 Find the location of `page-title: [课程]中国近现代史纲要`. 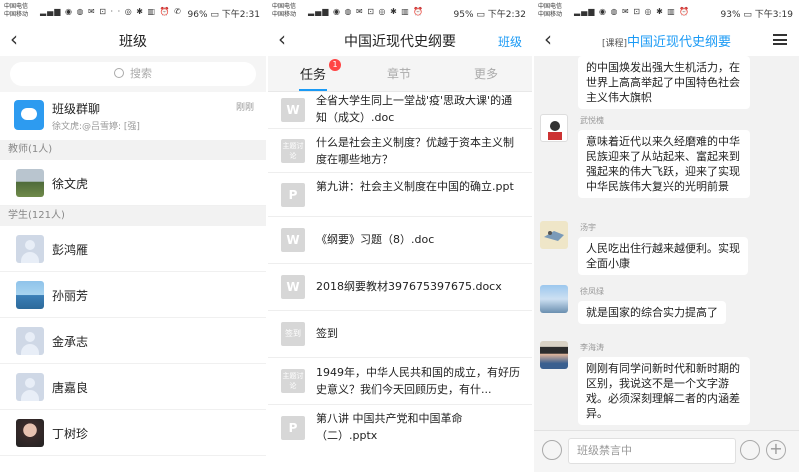

page-title: [课程]中国近现代史纲要 is located at coordinates (666, 40).